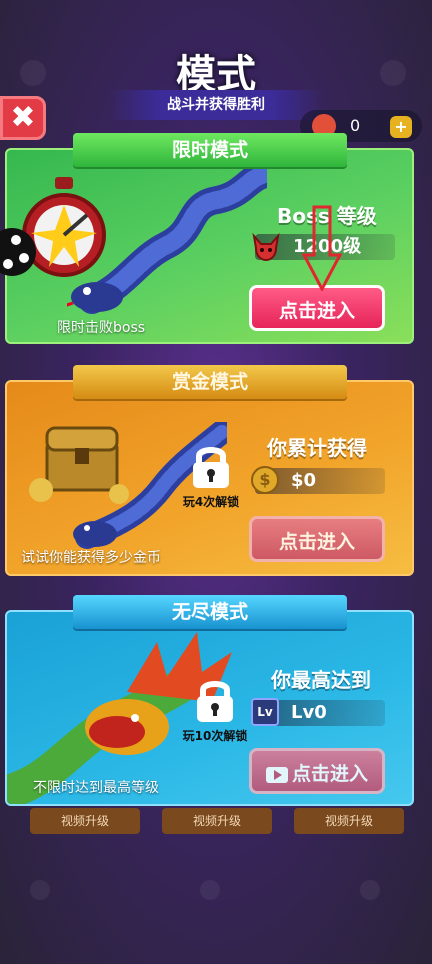 The height and width of the screenshot is (964, 432). I want to click on endless-highest-label: 你最高达到, so click(321, 680).